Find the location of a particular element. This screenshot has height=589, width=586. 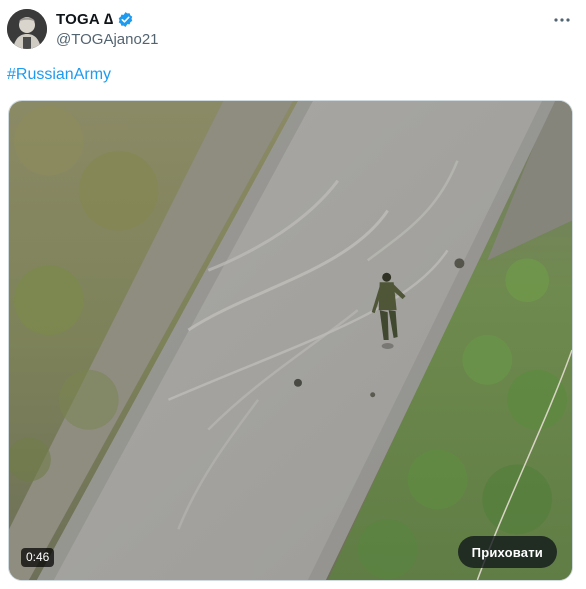

more-options-button is located at coordinates (562, 20).